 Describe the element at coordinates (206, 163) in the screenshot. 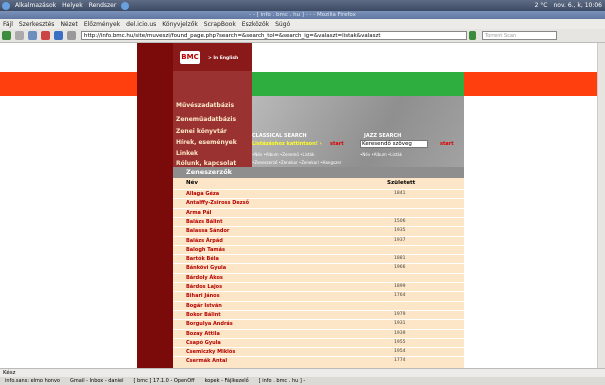

I see `nav-about: Rólunk, kapcsolat` at that location.